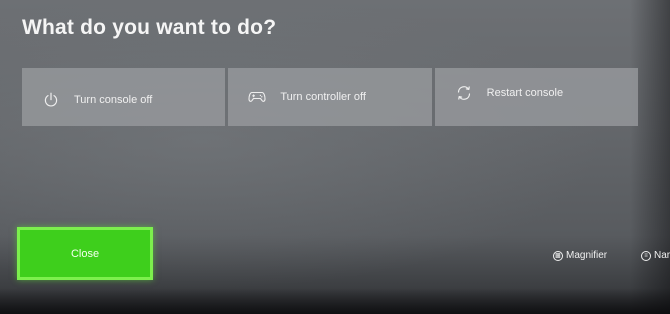  What do you see at coordinates (558, 255) in the screenshot?
I see `view-button-icon: ▩` at bounding box center [558, 255].